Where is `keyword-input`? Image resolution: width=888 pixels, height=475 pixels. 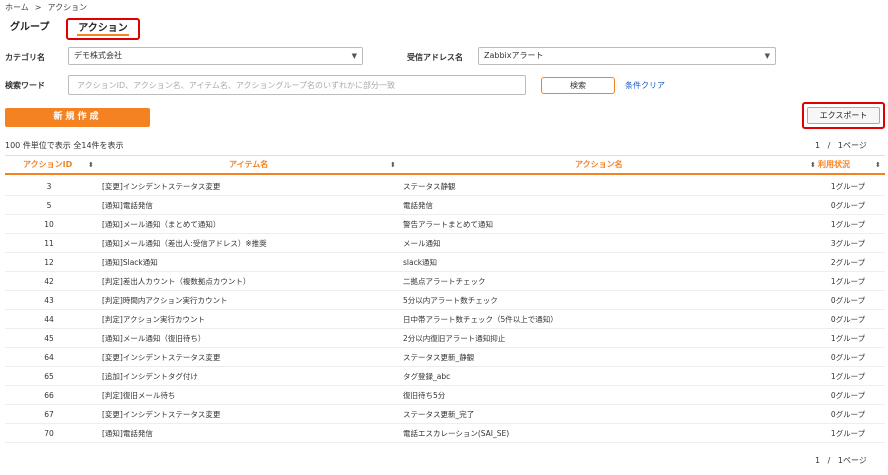 keyword-input is located at coordinates (297, 85).